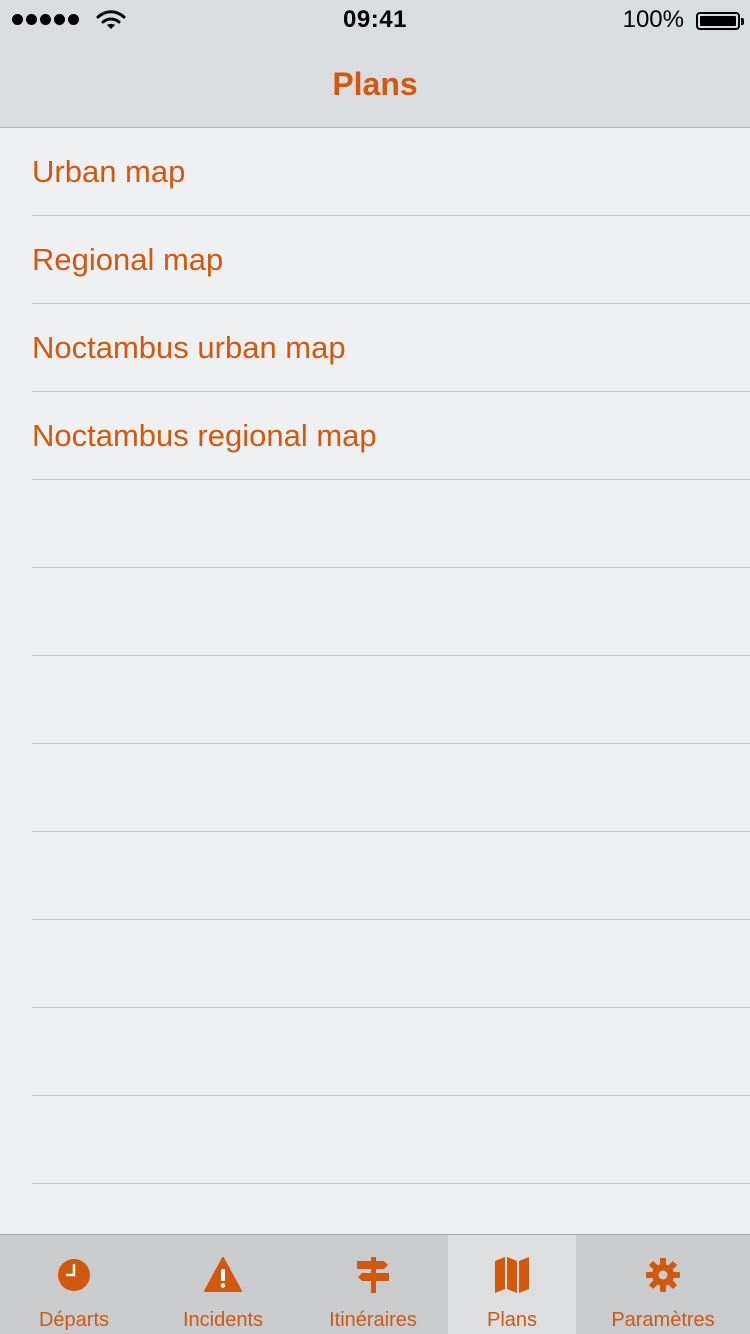 The image size is (750, 1334). I want to click on list-item-noctambus-urban-map: Noctambus urban map, so click(391, 348).